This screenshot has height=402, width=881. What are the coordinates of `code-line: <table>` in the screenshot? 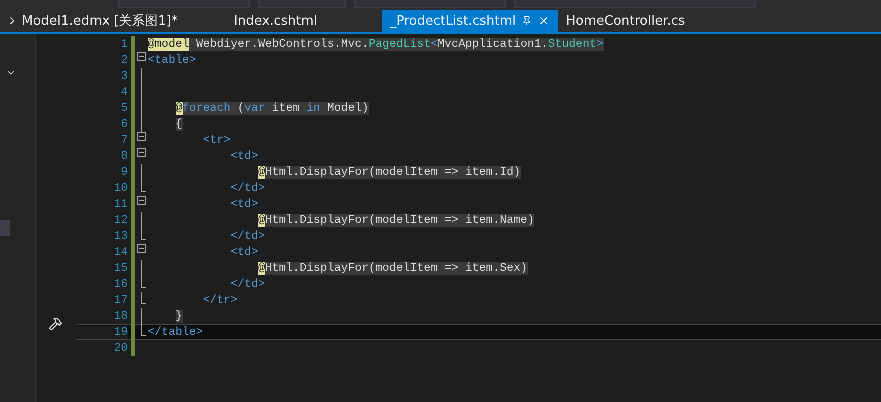 It's located at (172, 60).